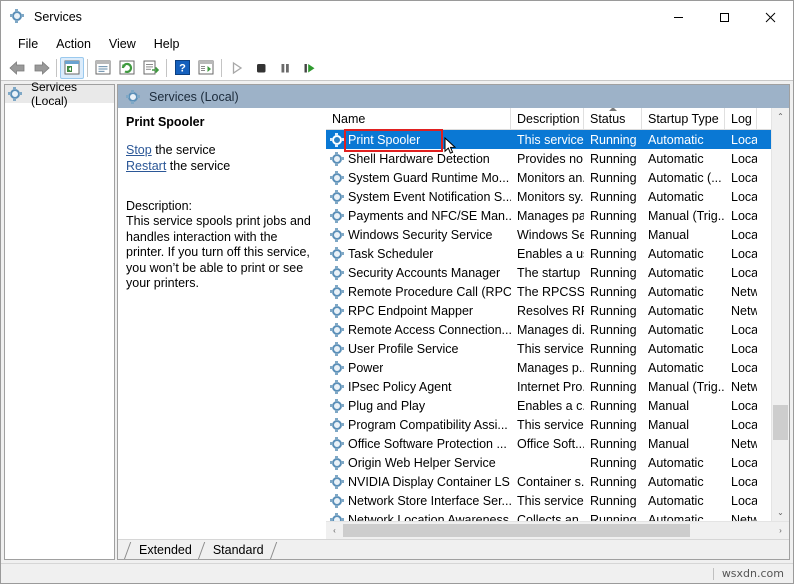  What do you see at coordinates (548, 367) in the screenshot?
I see `table-row: Power Manages p... Running Automatic Loca` at bounding box center [548, 367].